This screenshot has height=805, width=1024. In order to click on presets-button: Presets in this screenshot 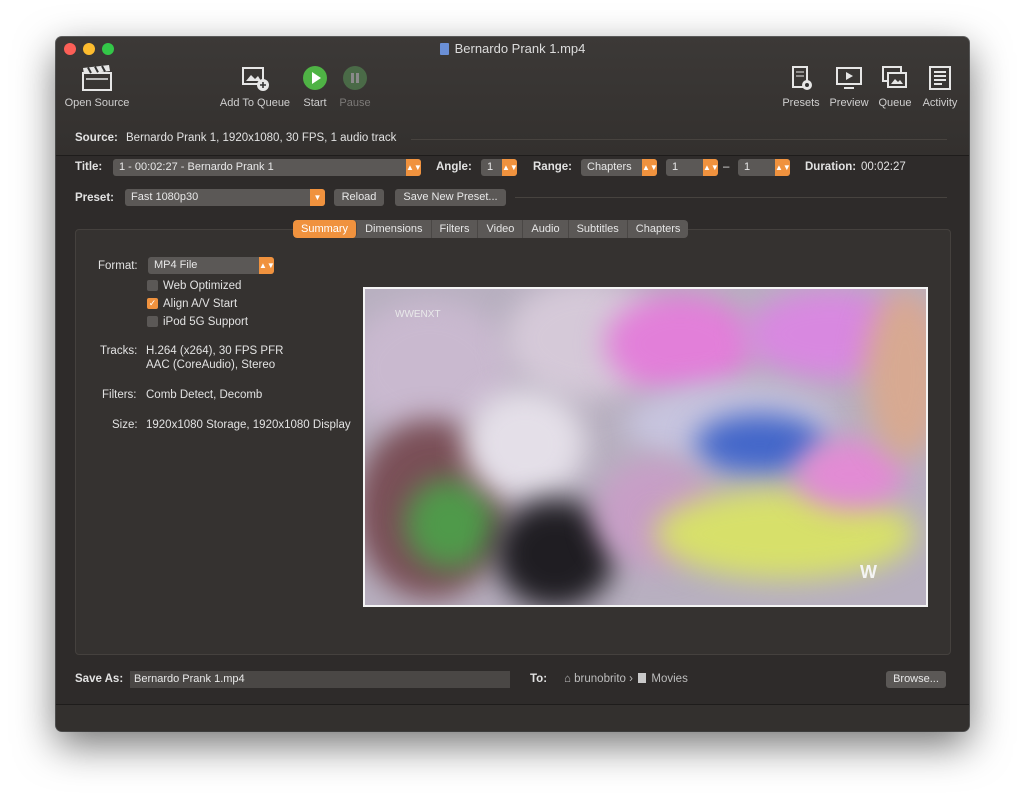, I will do `click(801, 86)`.